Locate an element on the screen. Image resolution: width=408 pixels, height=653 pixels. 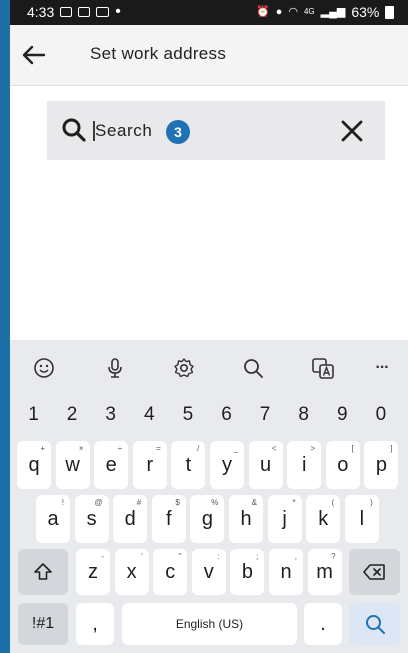
key-hint: ; is located at coordinates (257, 556).